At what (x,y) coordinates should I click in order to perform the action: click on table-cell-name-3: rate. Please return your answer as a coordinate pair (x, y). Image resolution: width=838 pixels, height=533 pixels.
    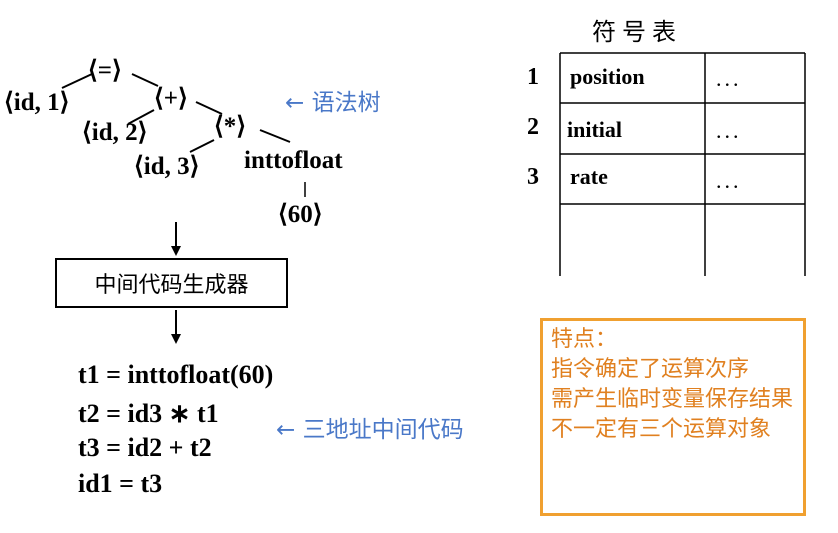
    Looking at the image, I should click on (589, 176).